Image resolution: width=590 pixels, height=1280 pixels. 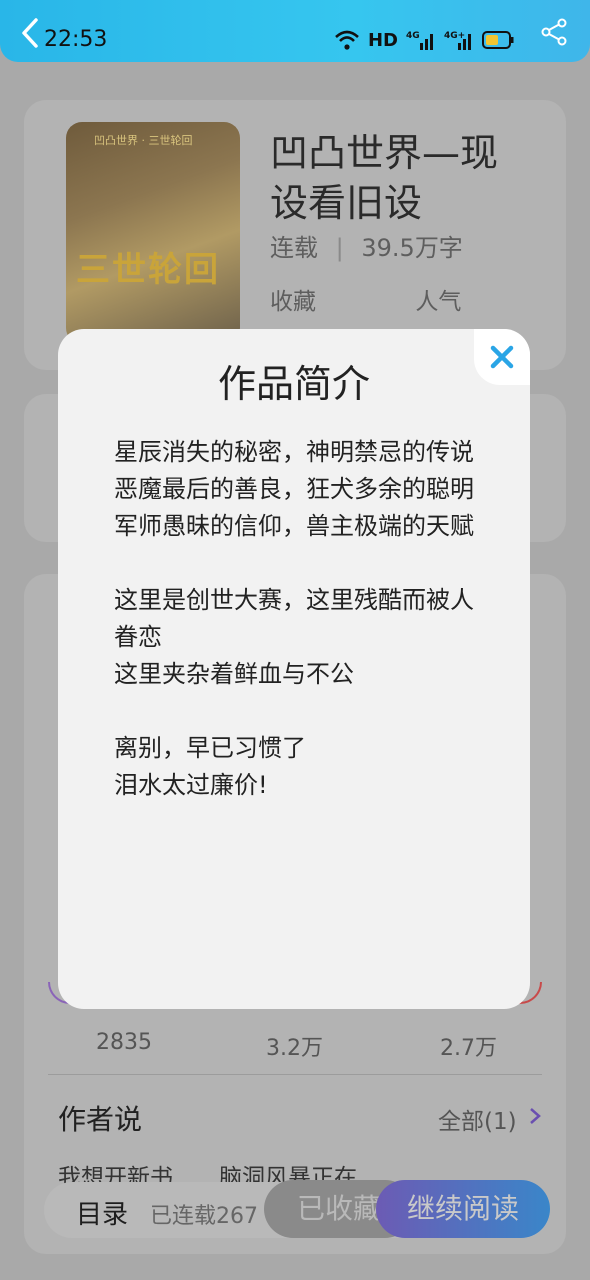 I want to click on signal-4g-icon: 4G, so click(x=419, y=40).